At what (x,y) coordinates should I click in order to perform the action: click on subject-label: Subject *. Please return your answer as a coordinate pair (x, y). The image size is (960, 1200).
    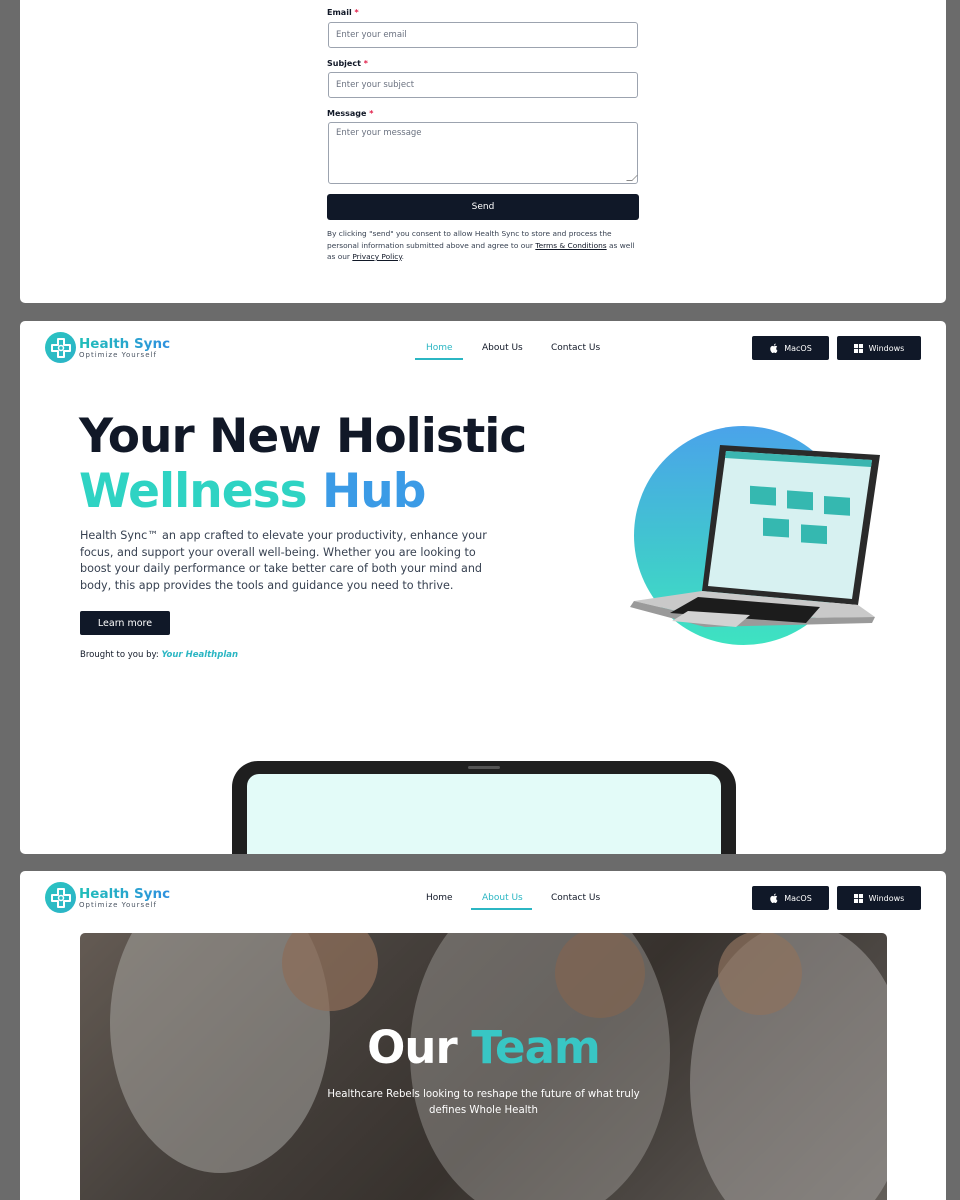
    Looking at the image, I should click on (347, 63).